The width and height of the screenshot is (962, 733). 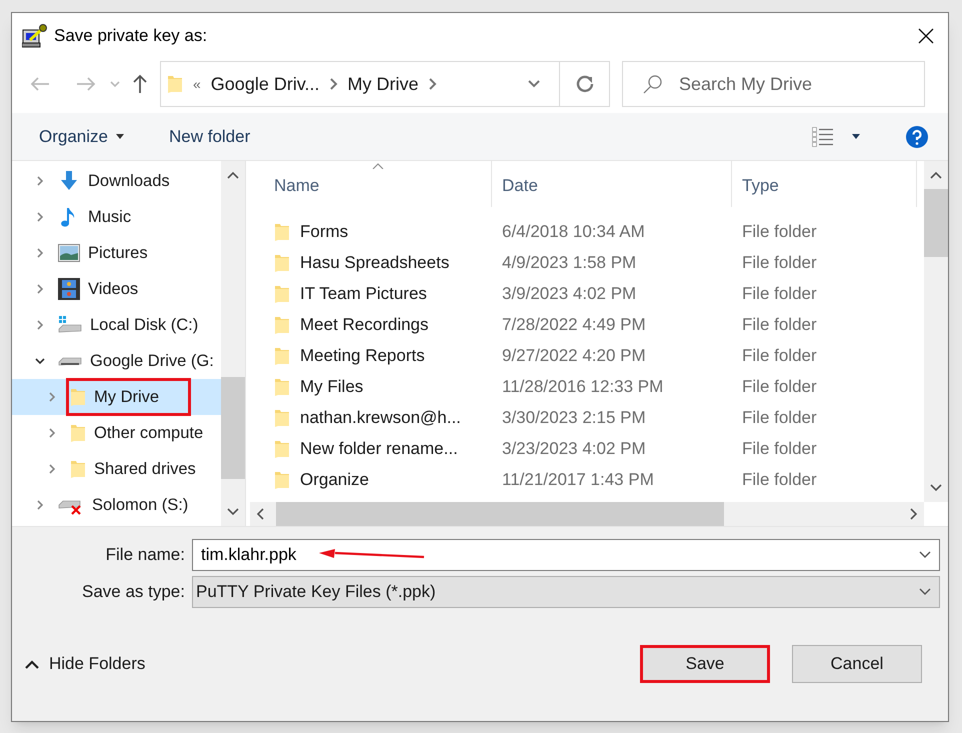 I want to click on file-name-cell-text: Meeting Reports, so click(x=362, y=355).